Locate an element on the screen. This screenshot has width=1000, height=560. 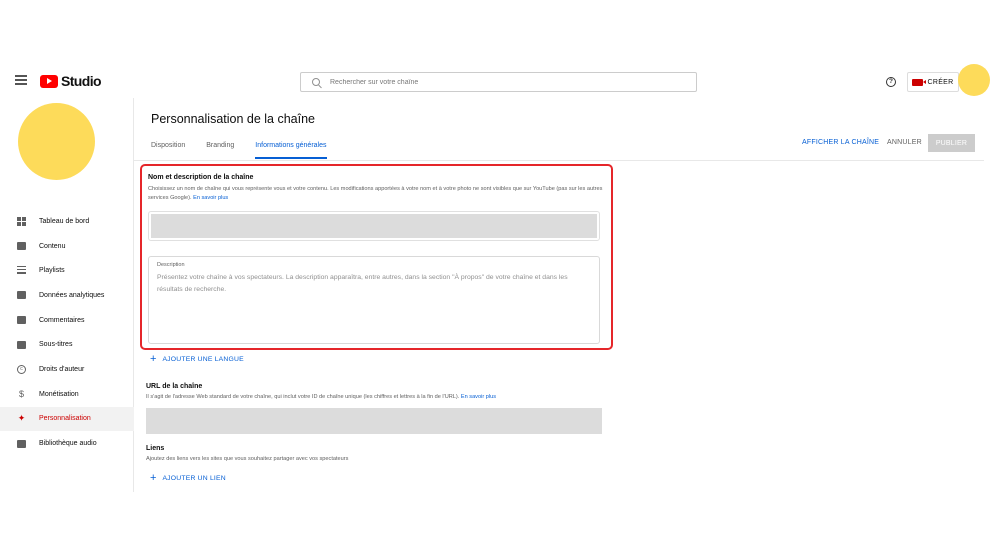
help-icon: ? is located at coordinates (891, 82).